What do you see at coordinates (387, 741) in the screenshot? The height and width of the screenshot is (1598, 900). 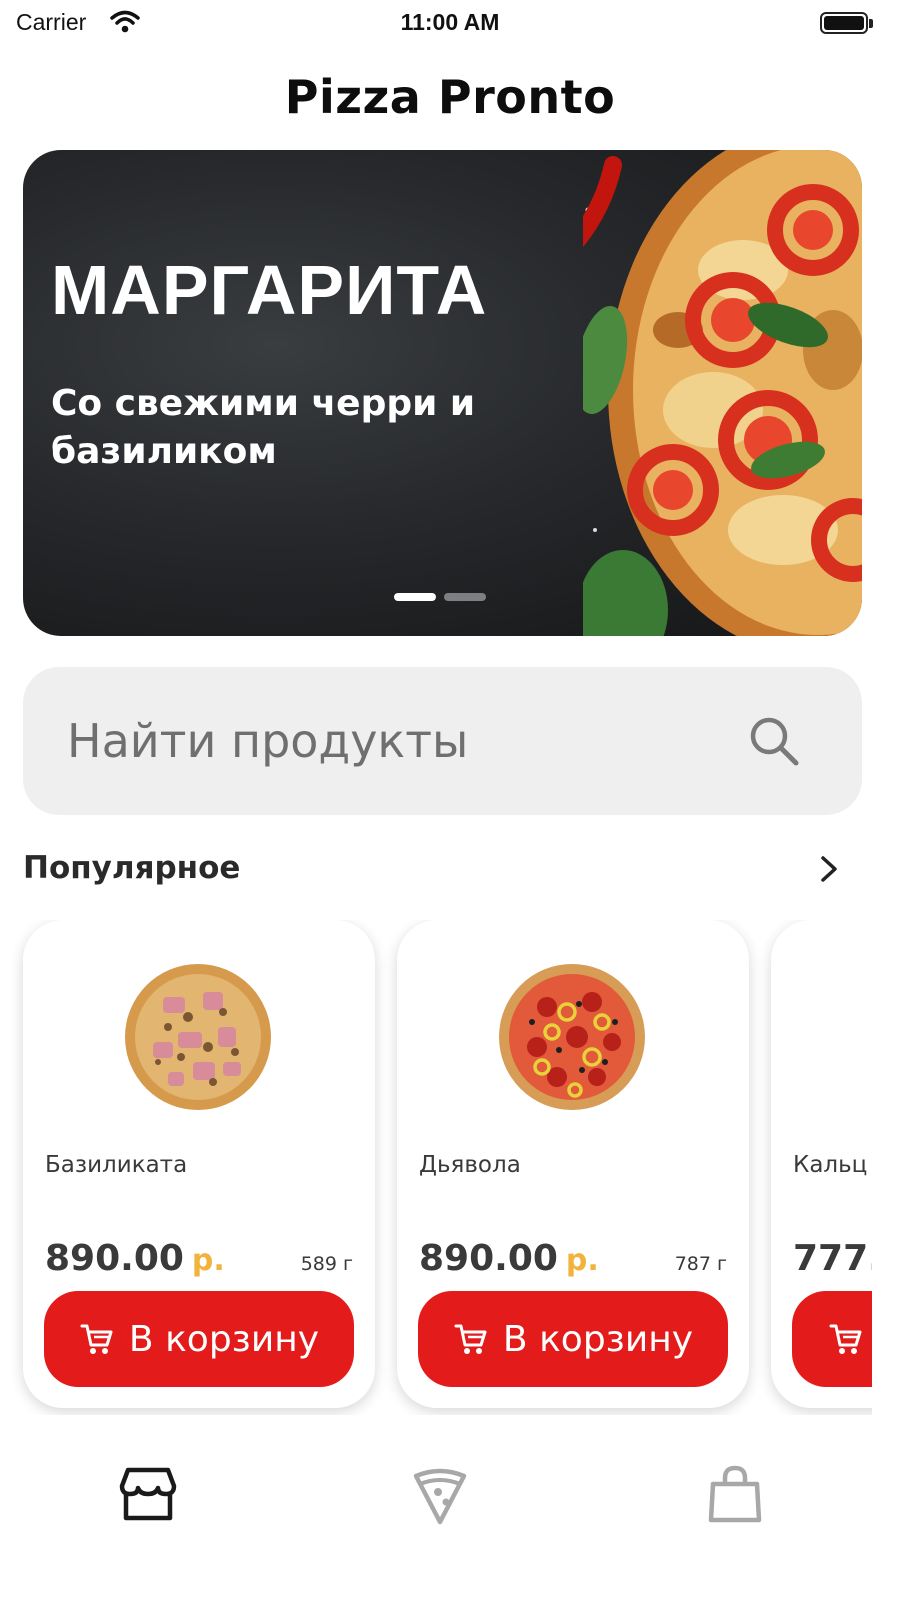 I see `search-input` at bounding box center [387, 741].